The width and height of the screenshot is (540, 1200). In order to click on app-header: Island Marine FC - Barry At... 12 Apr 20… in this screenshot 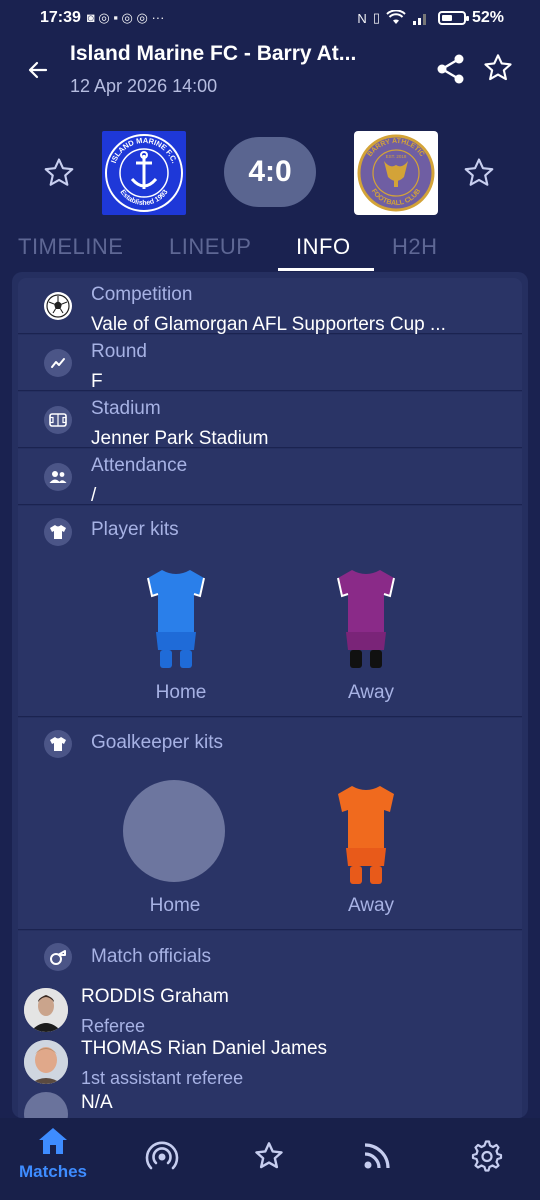, I will do `click(270, 72)`.